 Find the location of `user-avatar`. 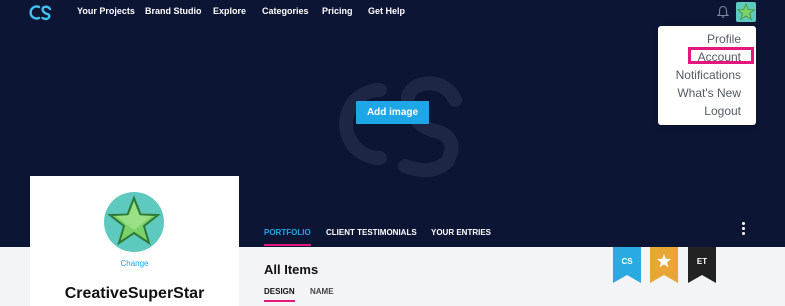

user-avatar is located at coordinates (746, 12).